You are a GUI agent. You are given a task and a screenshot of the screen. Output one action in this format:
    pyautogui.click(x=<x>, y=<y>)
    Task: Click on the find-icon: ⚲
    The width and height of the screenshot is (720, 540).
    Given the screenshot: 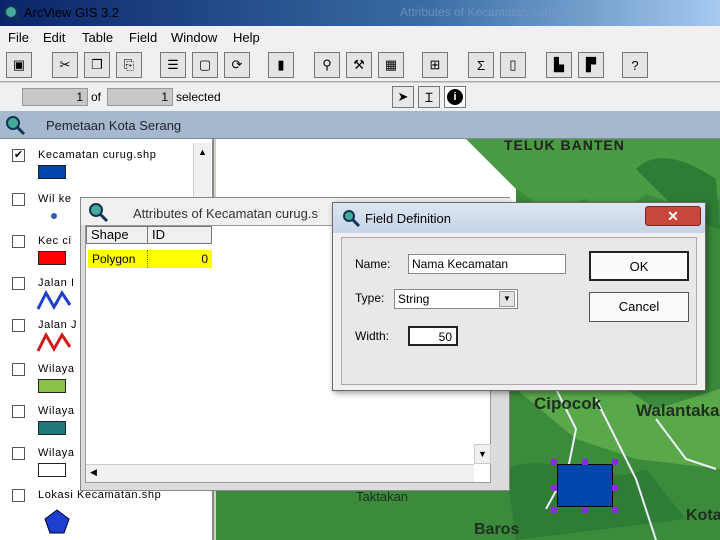 What is the action you would take?
    pyautogui.click(x=327, y=65)
    